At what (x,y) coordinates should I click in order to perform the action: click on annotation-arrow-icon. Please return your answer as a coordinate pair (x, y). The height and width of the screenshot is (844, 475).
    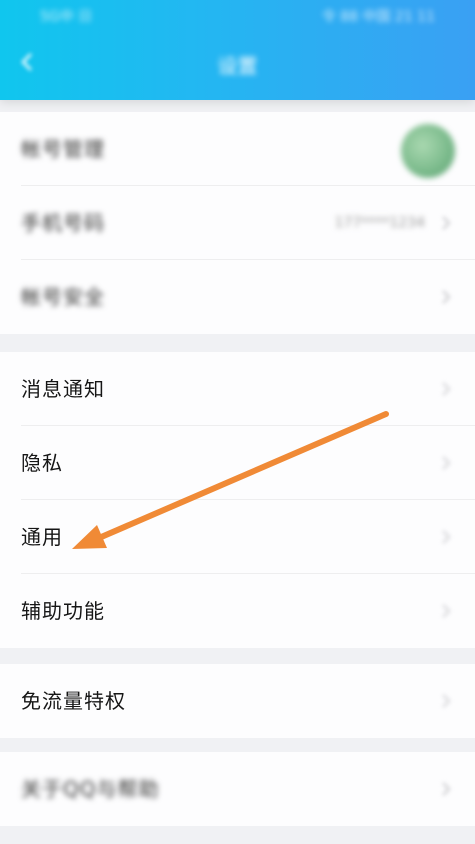
    Looking at the image, I should click on (230, 480).